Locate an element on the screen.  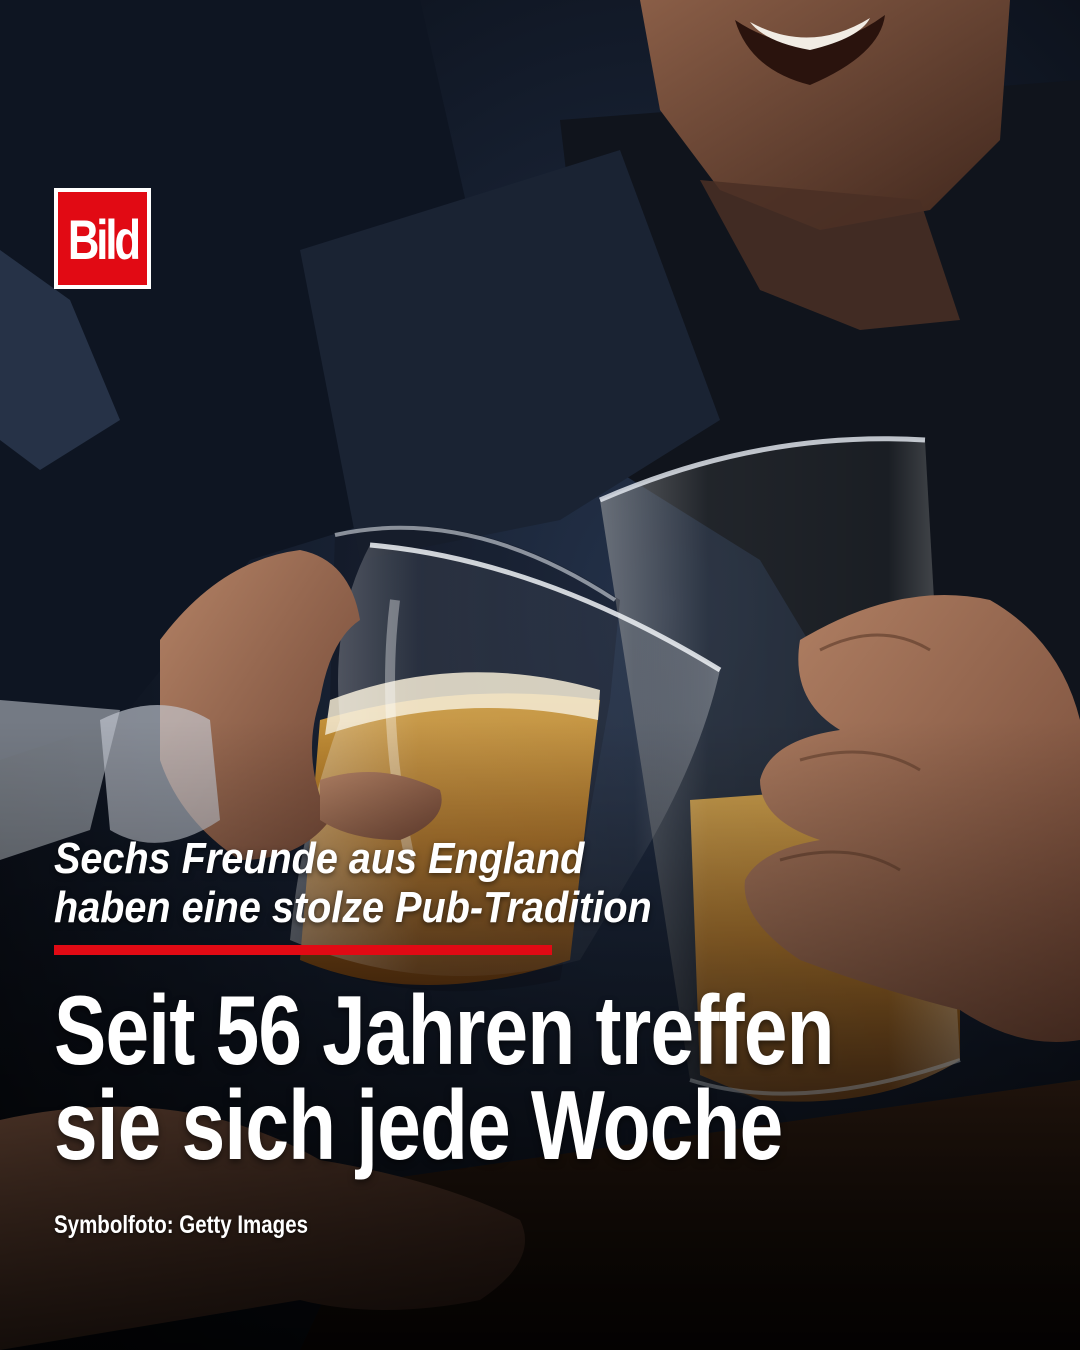
accent-divider is located at coordinates (303, 950).